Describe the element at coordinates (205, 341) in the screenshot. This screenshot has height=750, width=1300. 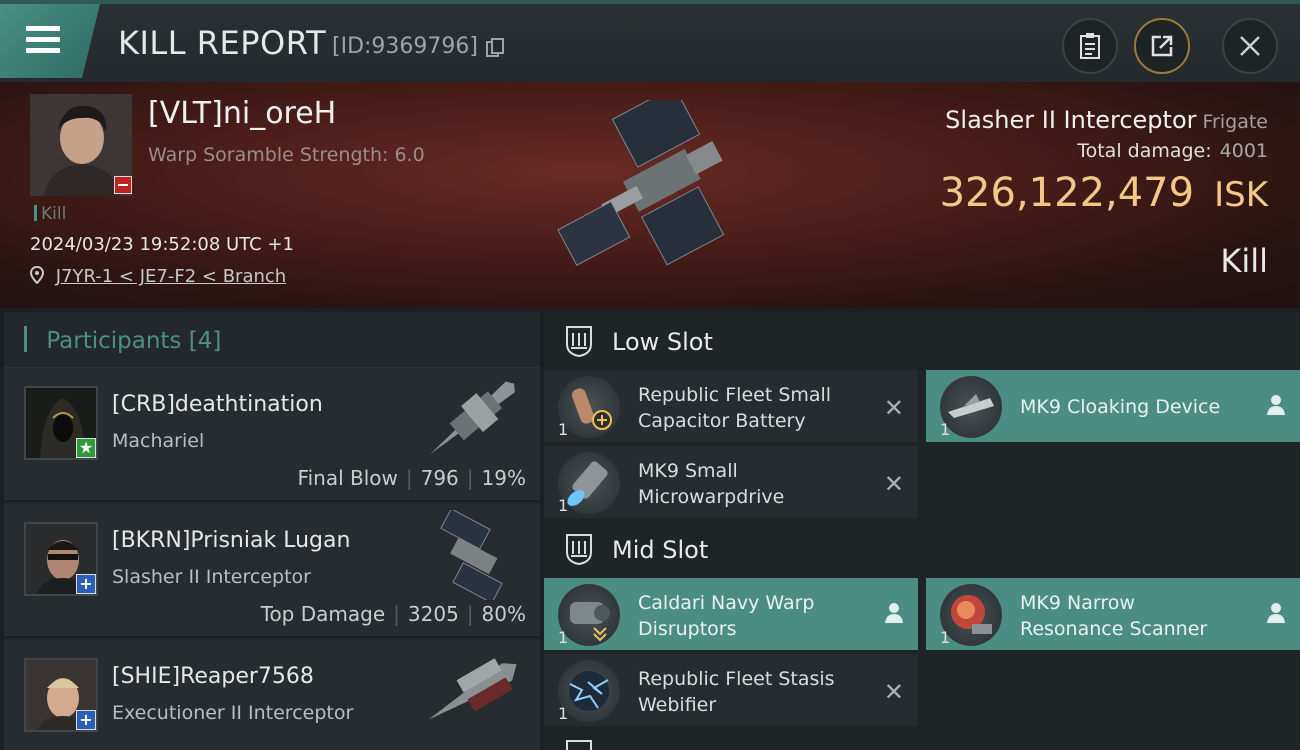
I see `participants-count: [4]` at that location.